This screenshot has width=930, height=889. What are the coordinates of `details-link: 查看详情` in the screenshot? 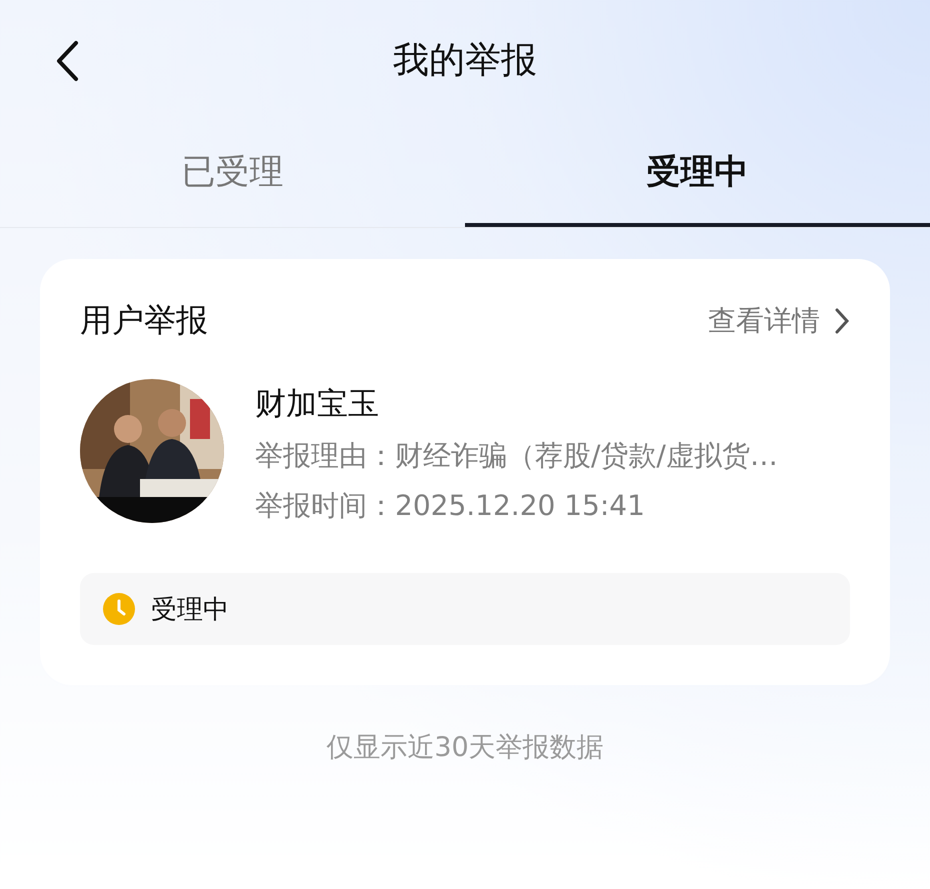 It's located at (779, 321).